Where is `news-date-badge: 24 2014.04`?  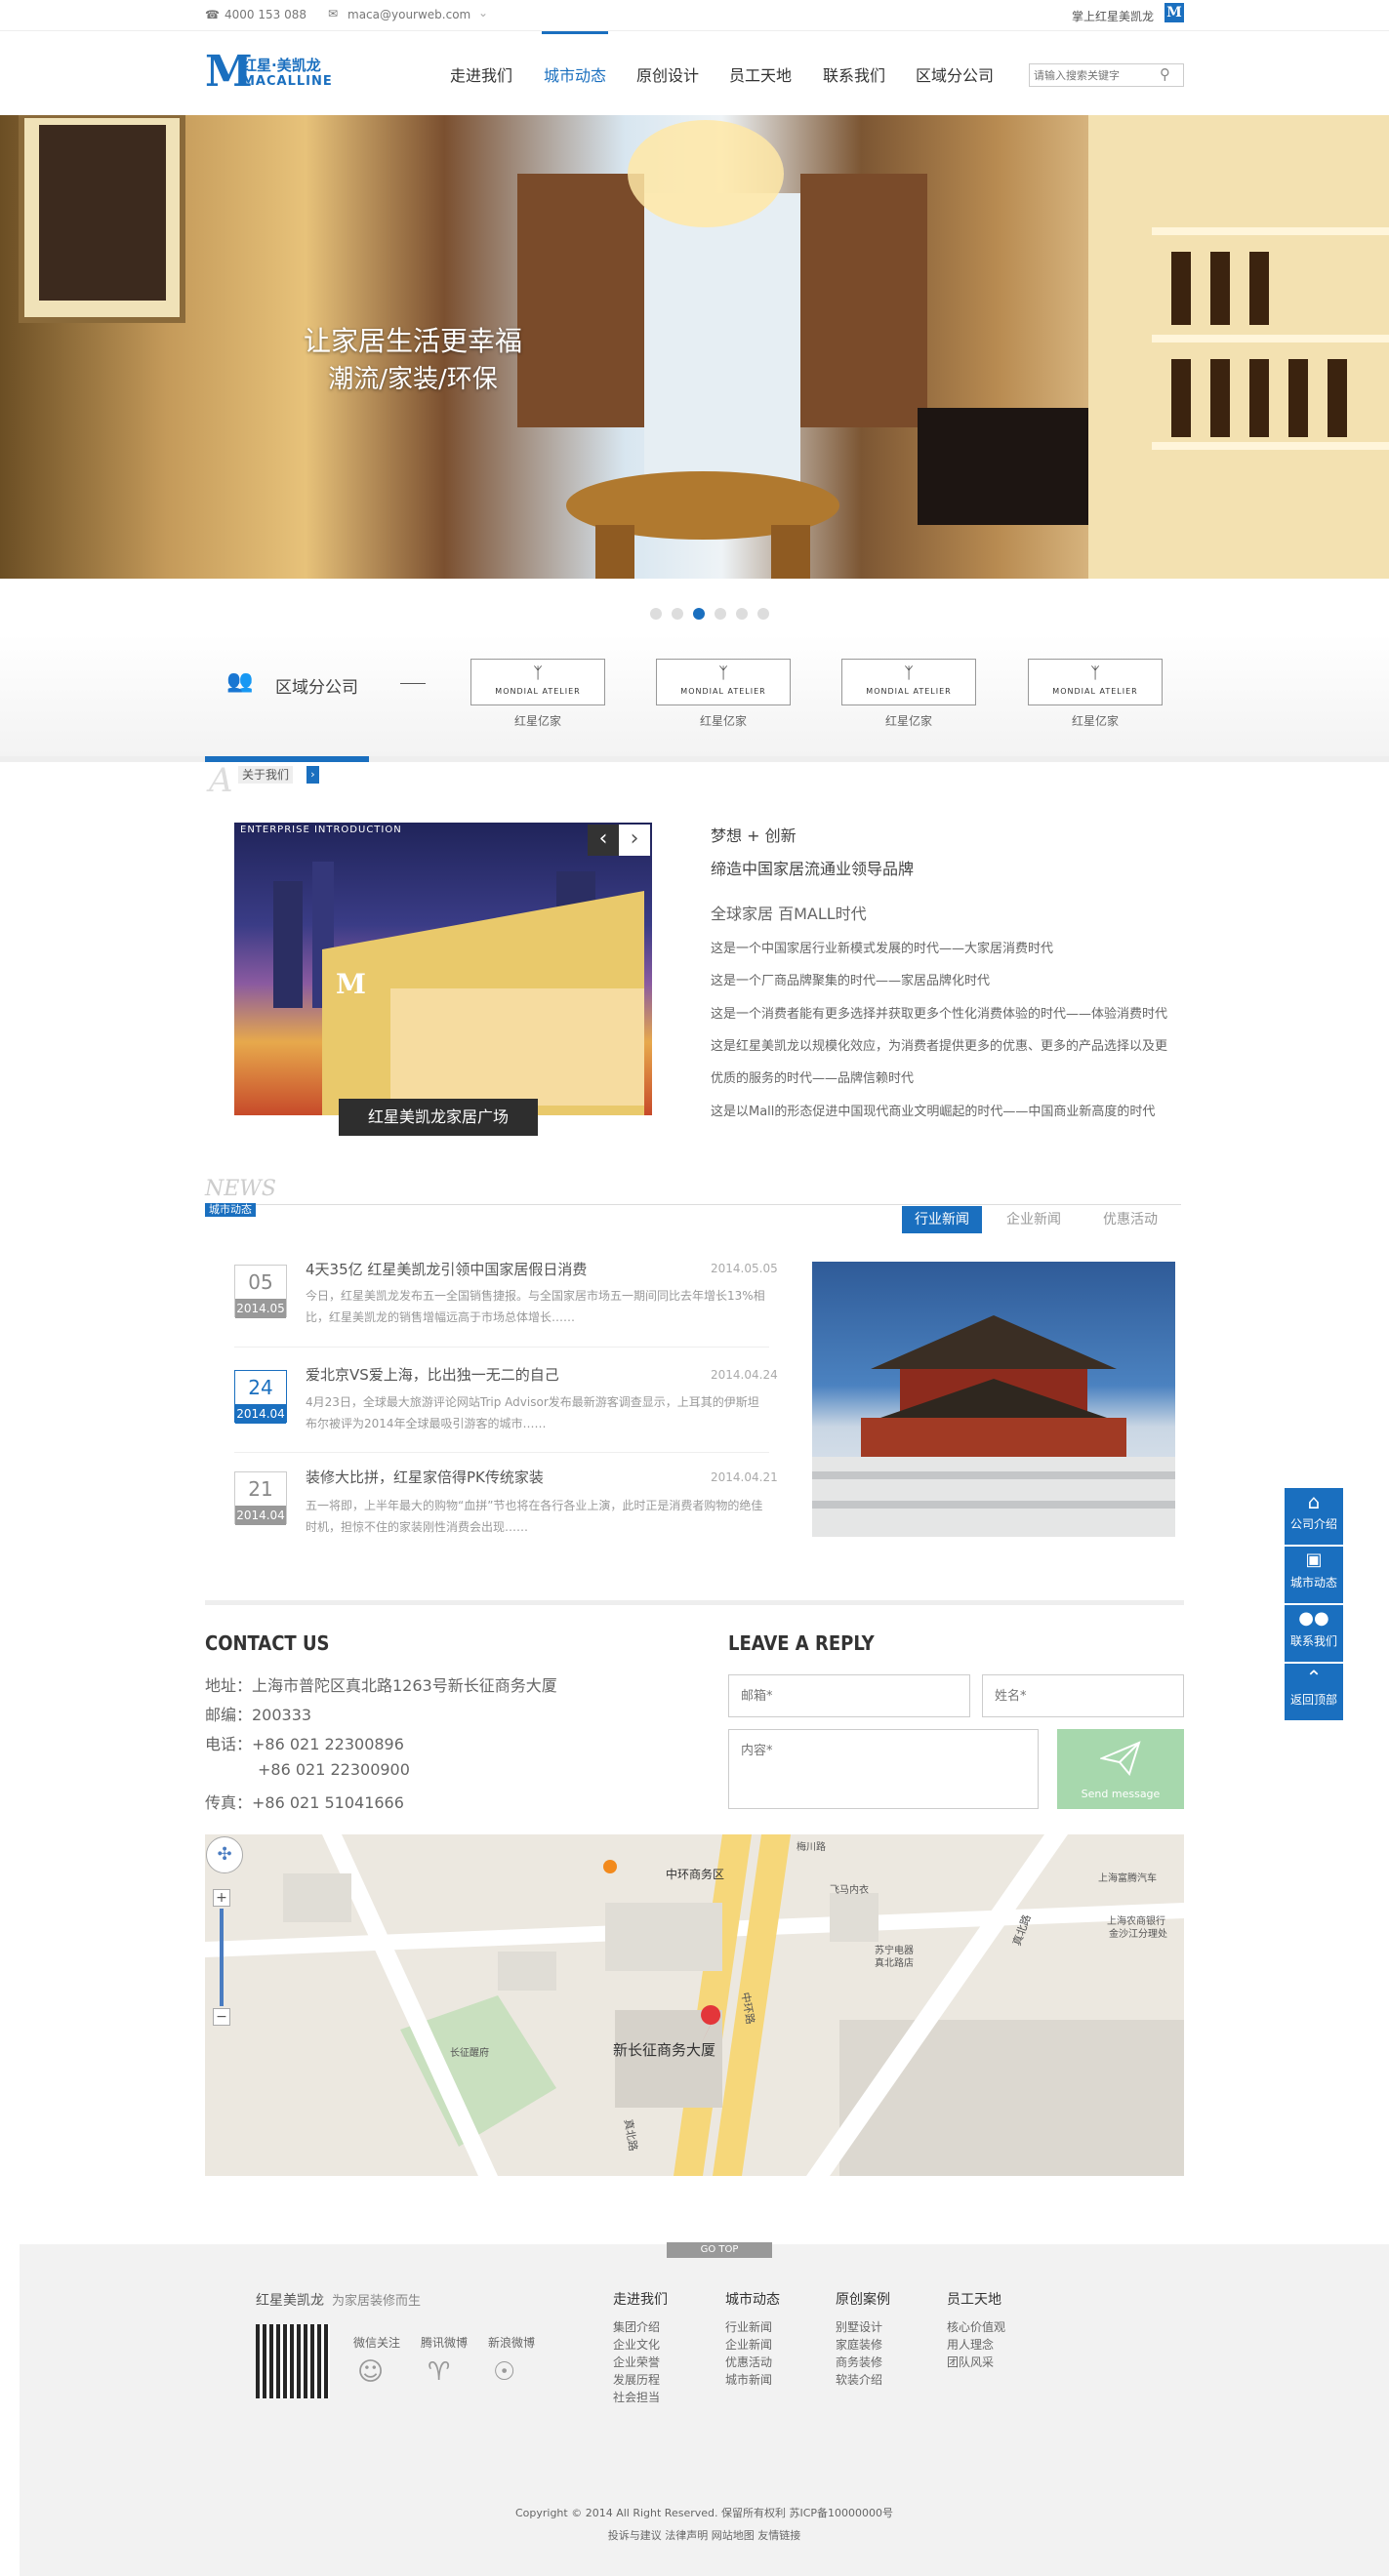
news-date-badge: 24 2014.04 is located at coordinates (260, 1397).